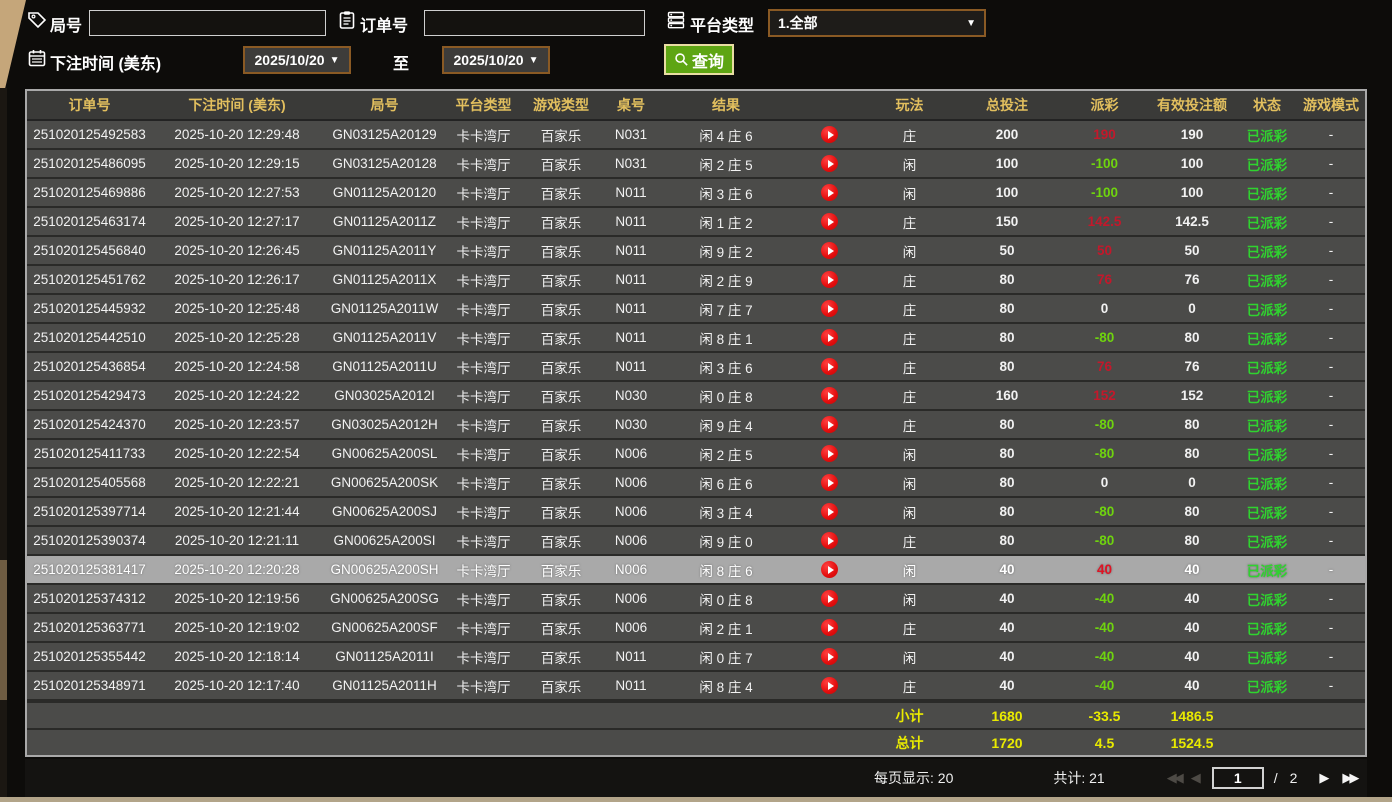 The width and height of the screenshot is (1392, 802). Describe the element at coordinates (1192, 627) in the screenshot. I see `cell-valid-bet: 40` at that location.